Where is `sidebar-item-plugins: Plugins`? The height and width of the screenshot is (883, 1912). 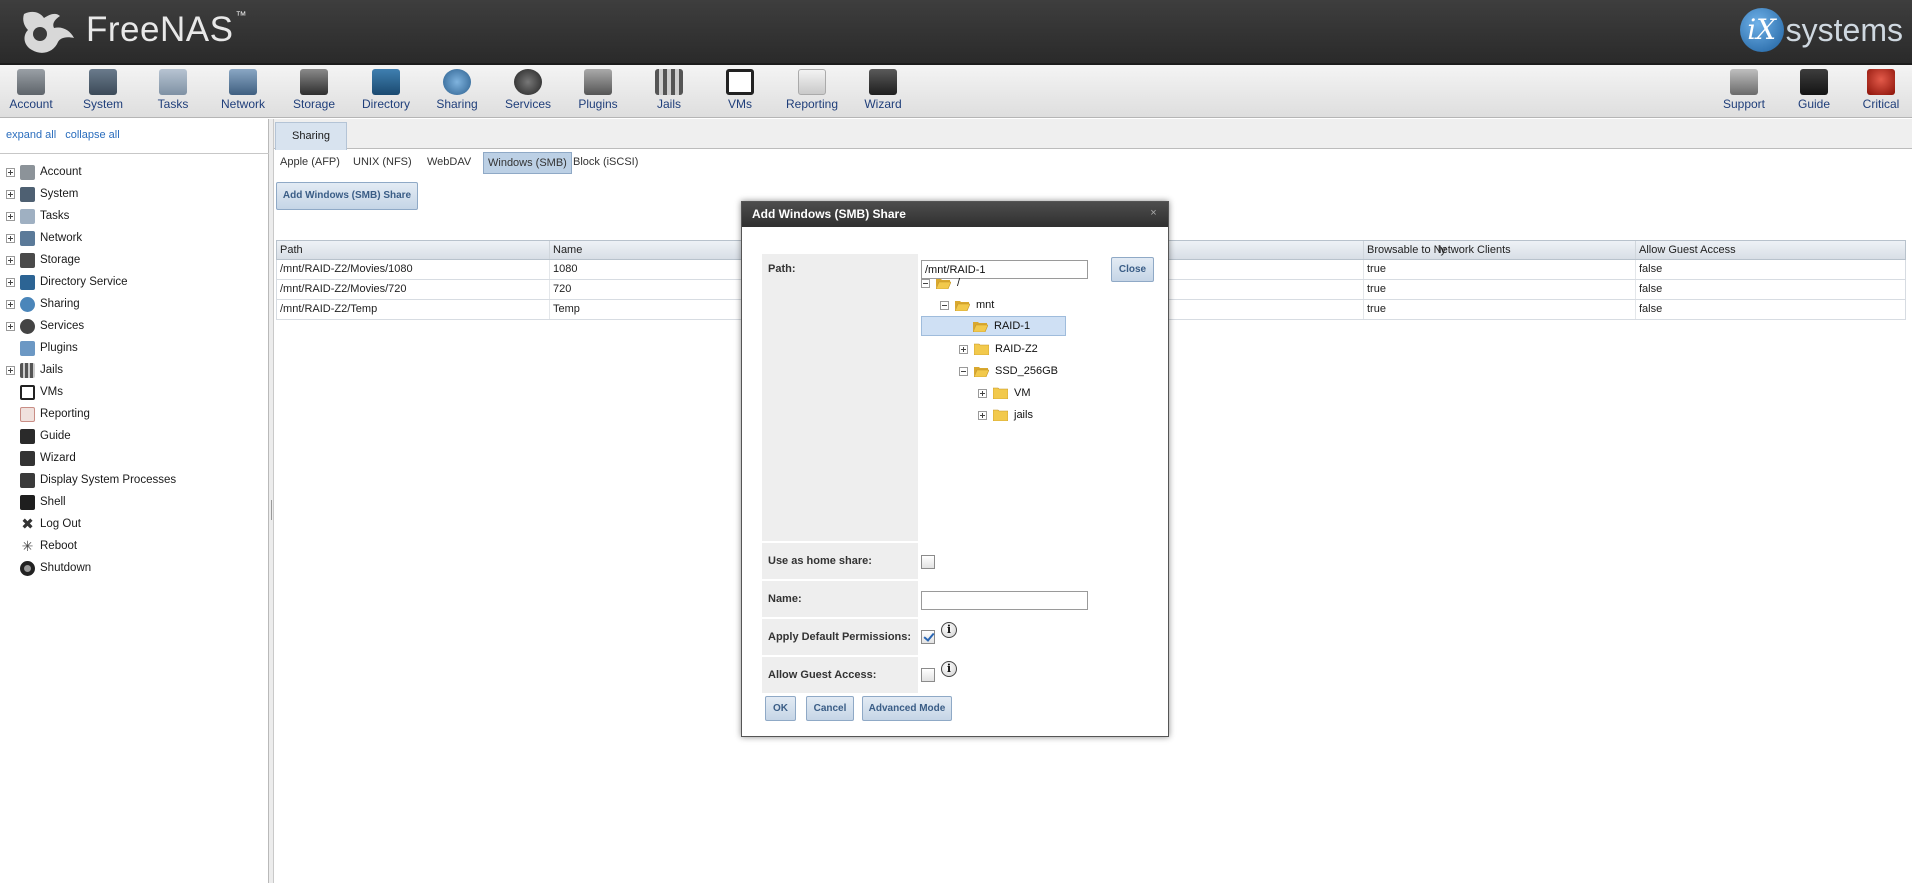
sidebar-item-plugins: Plugins is located at coordinates (134, 348).